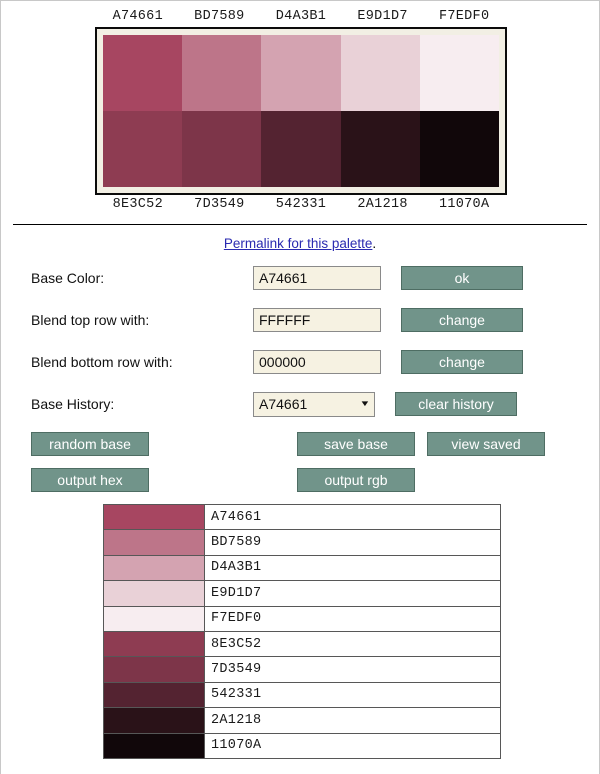  Describe the element at coordinates (356, 444) in the screenshot. I see `save-base-button: save base` at that location.